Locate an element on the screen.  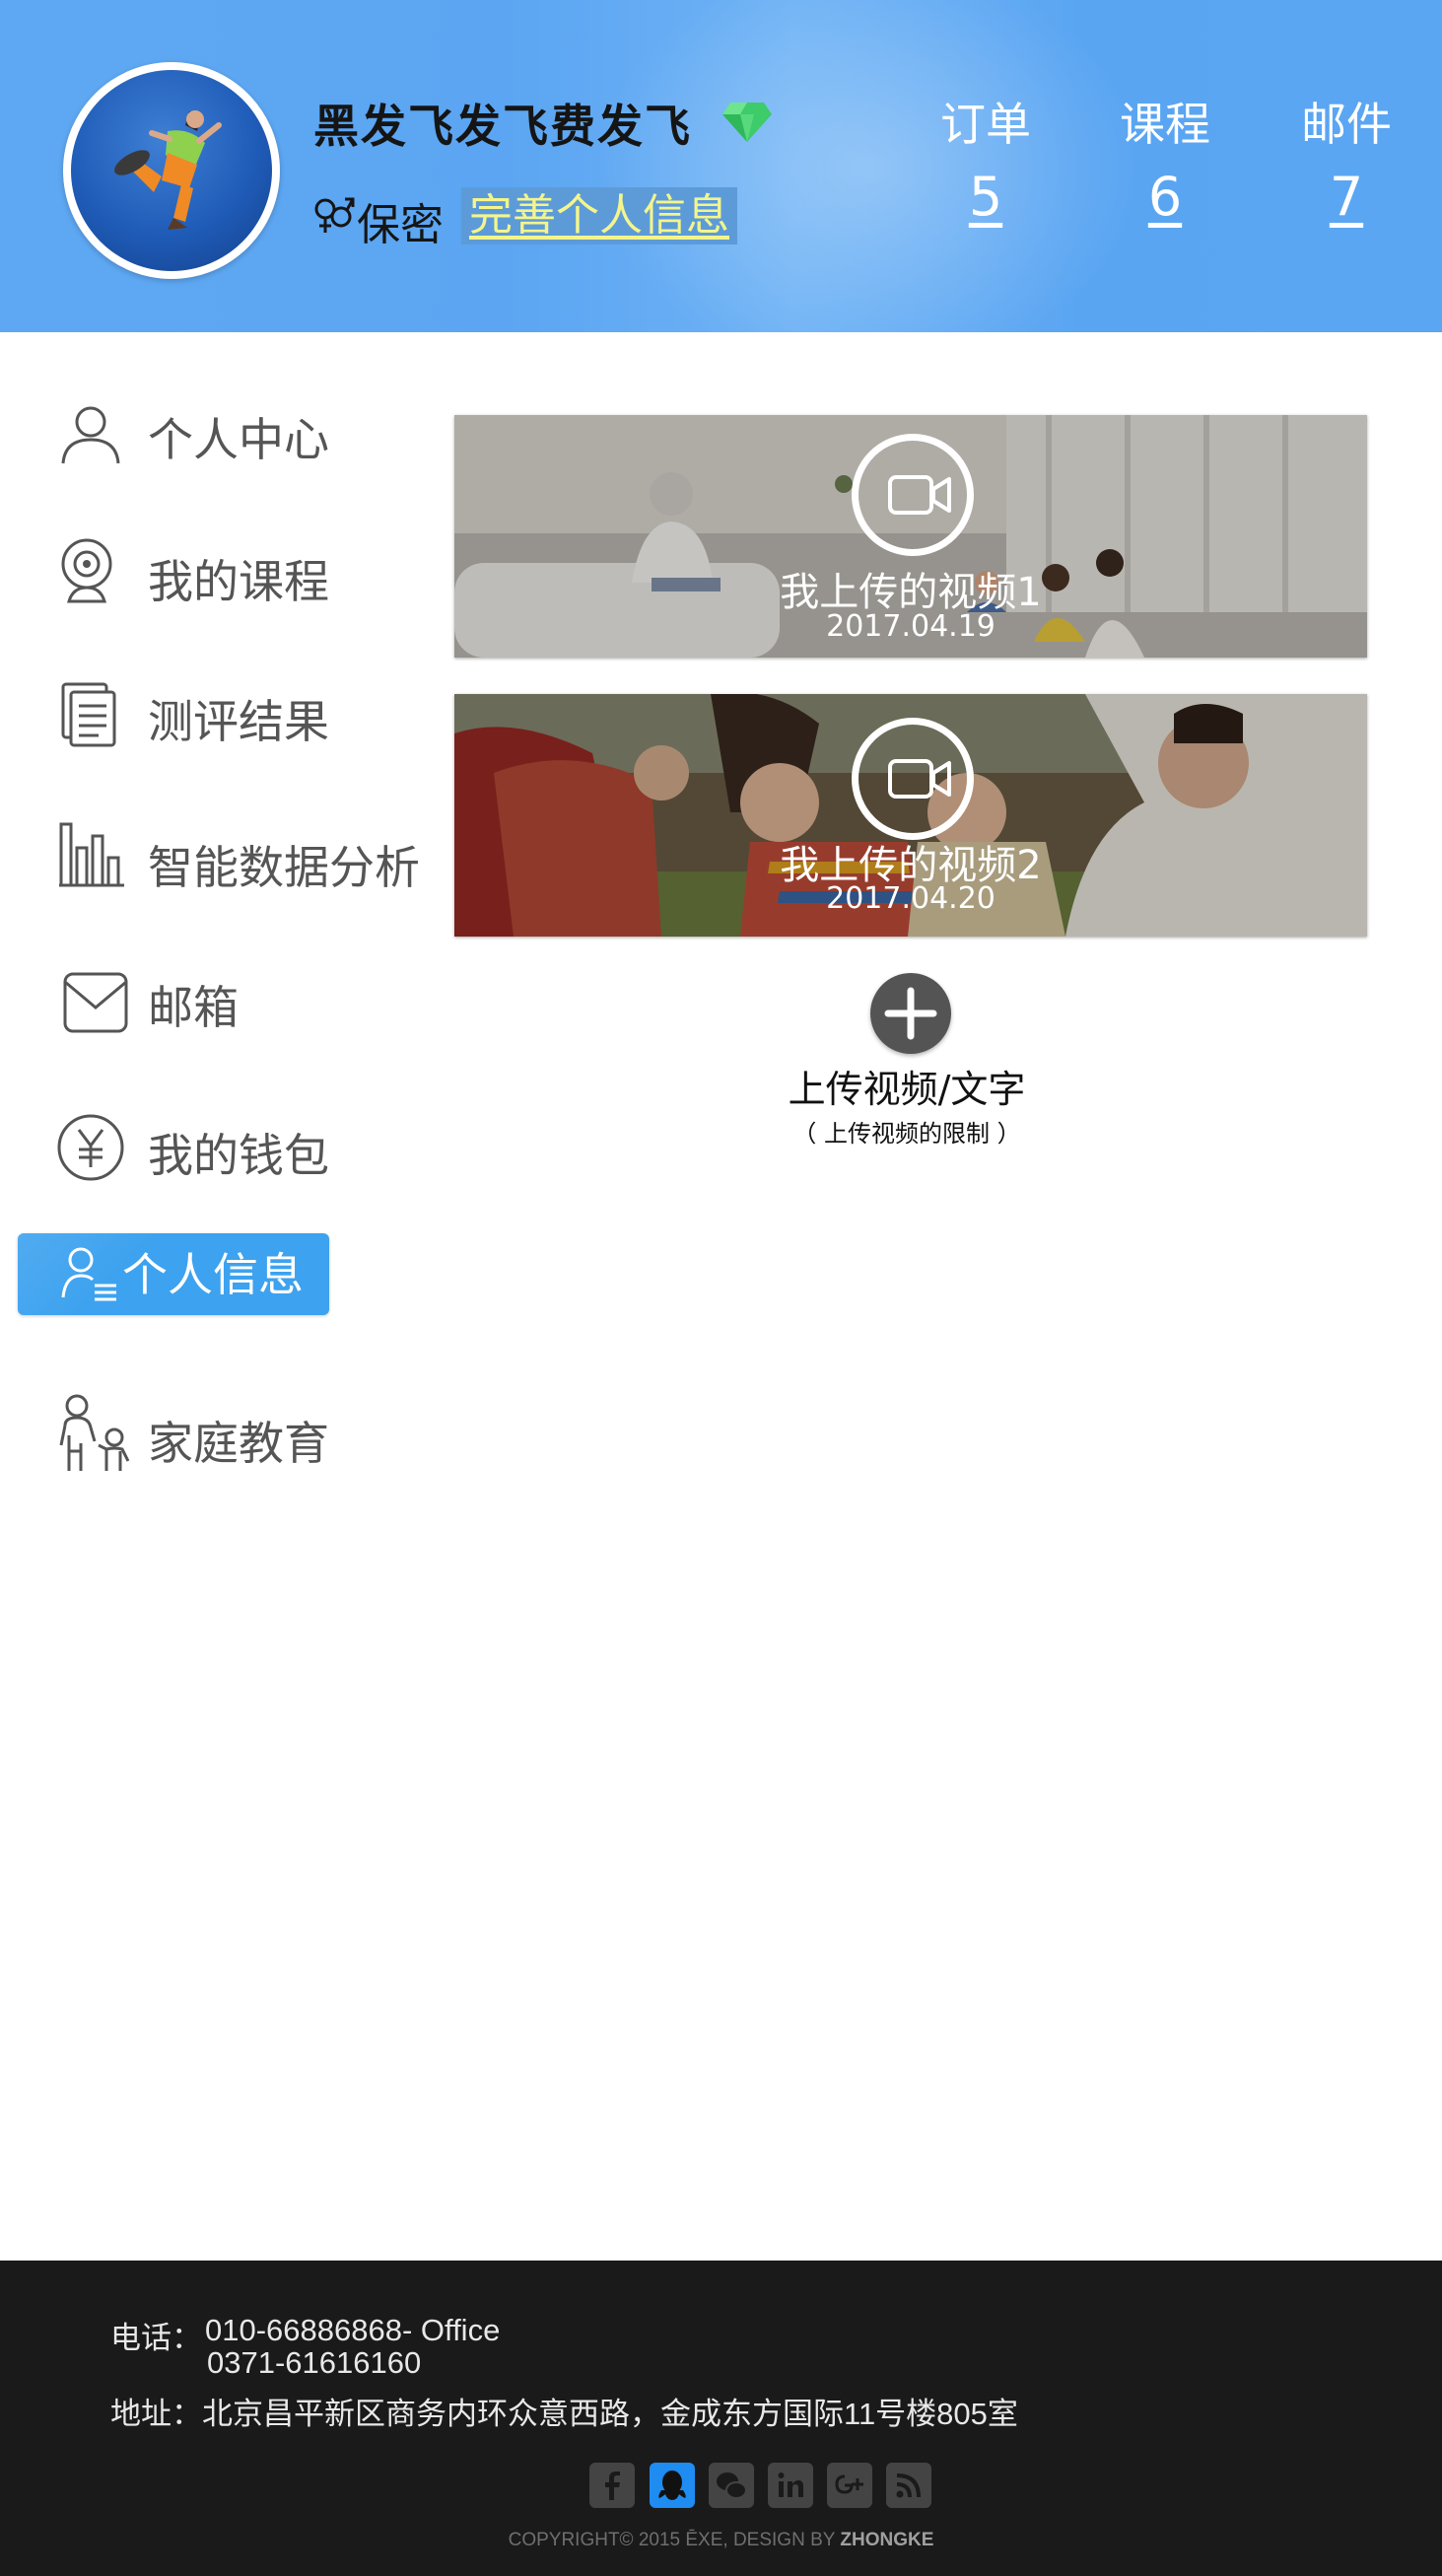
google-plus-icon is located at coordinates (849, 2486).